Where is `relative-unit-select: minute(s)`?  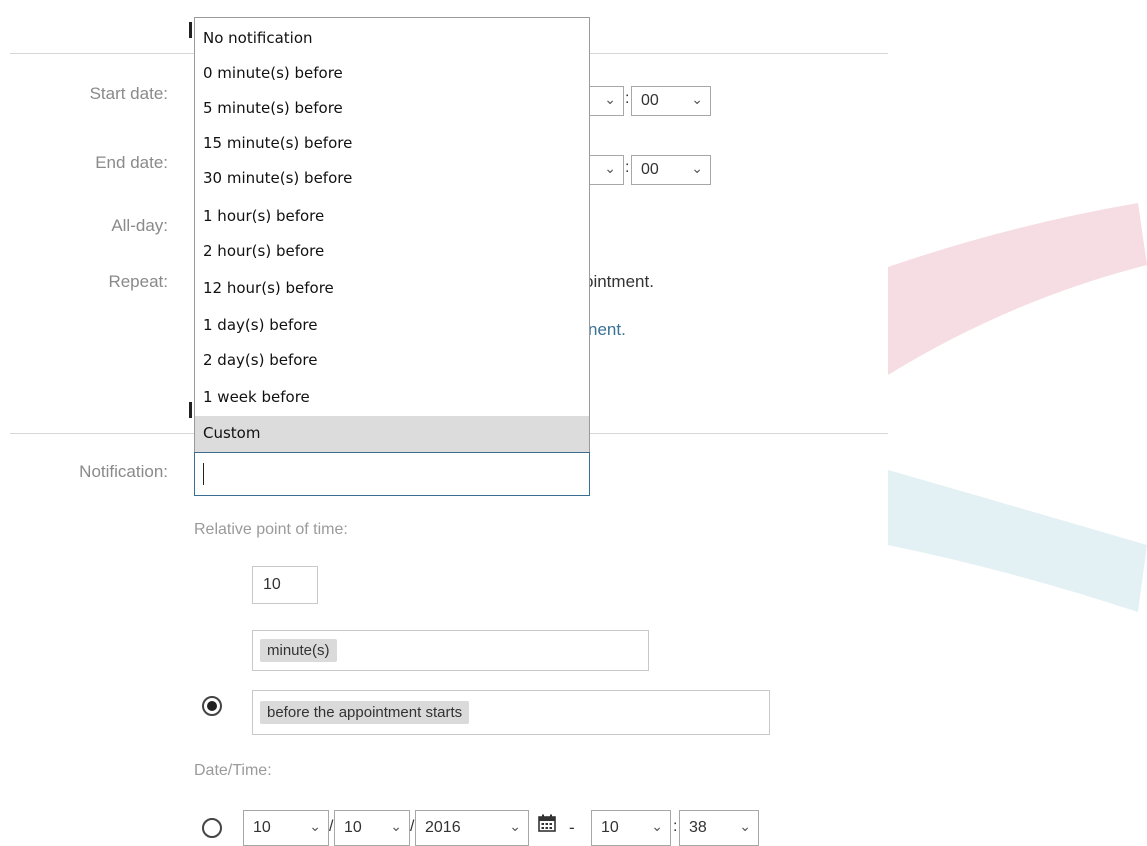
relative-unit-select: minute(s) is located at coordinates (450, 650).